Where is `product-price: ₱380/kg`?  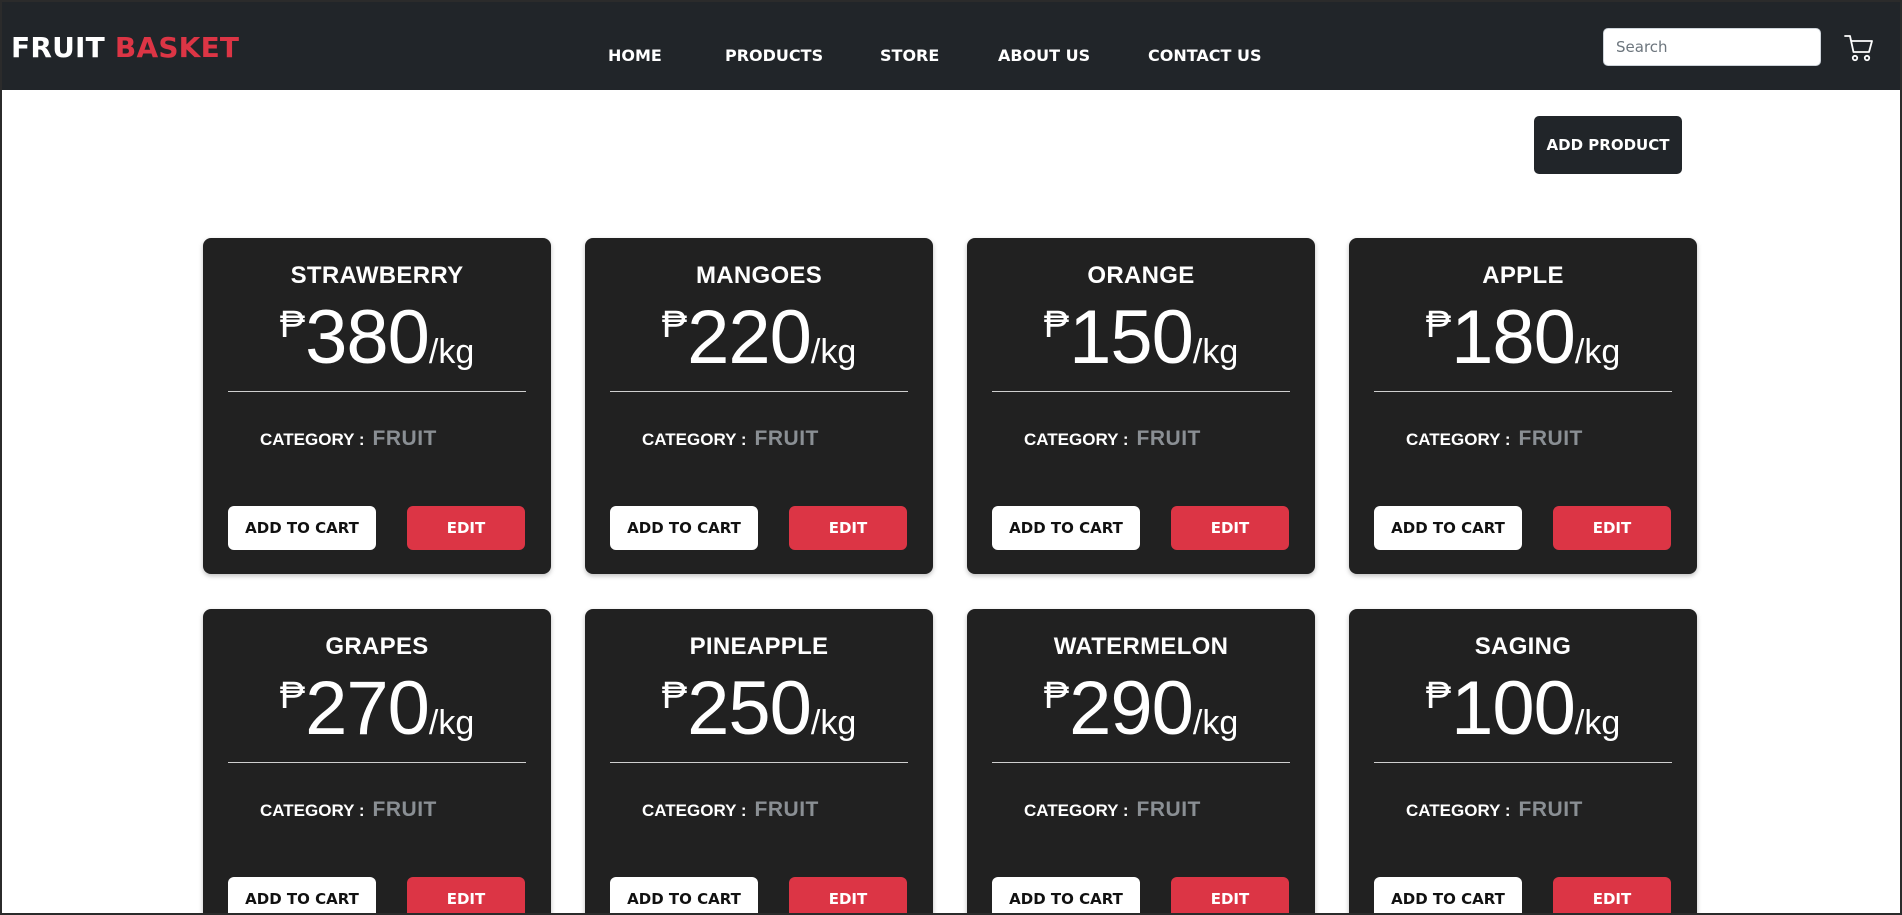
product-price: ₱380/kg is located at coordinates (377, 338).